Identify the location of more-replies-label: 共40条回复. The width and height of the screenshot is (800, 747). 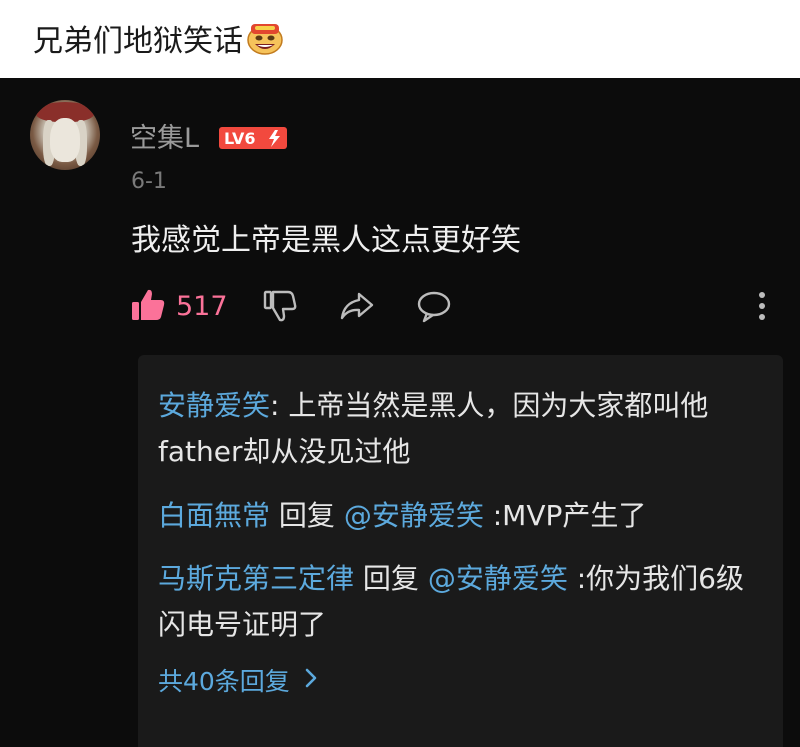
(224, 681).